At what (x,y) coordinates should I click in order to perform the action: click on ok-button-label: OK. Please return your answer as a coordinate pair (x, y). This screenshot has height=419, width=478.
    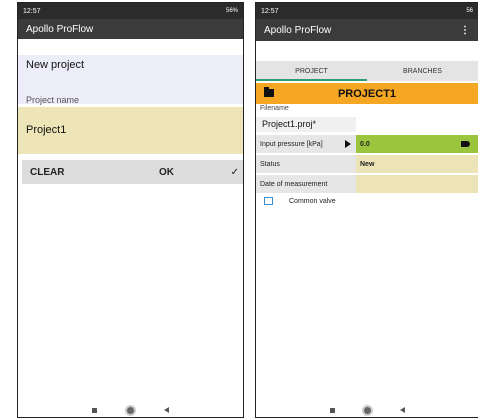
    Looking at the image, I should click on (166, 172).